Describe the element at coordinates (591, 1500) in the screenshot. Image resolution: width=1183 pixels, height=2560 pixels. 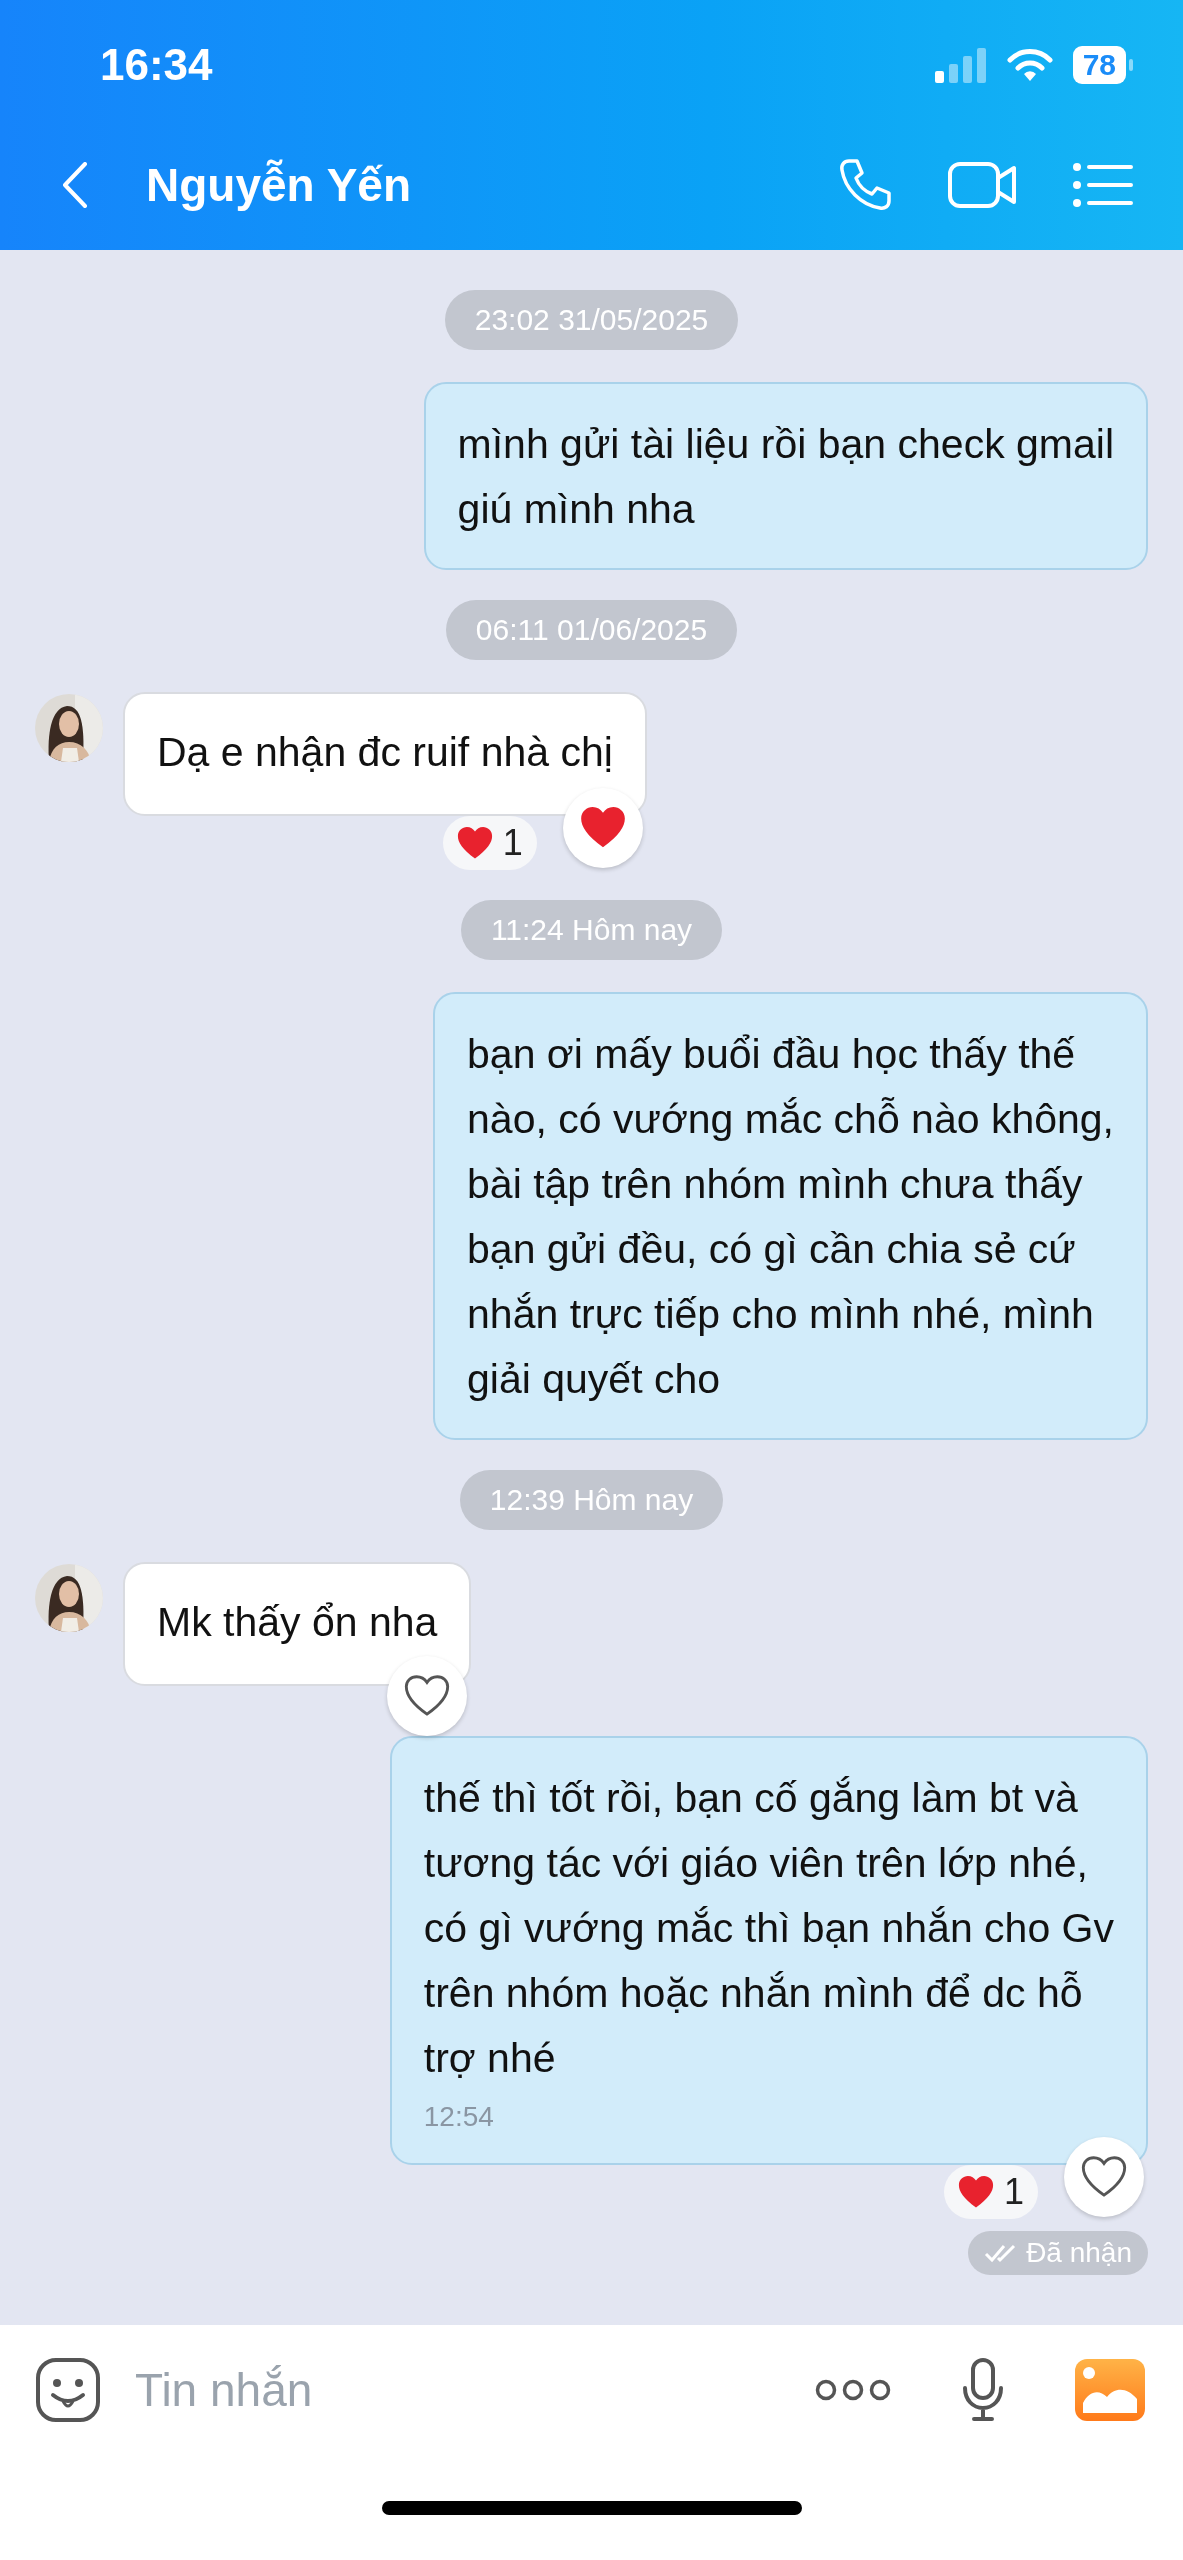
I see `date-separator: 12:39 Hôm nay` at that location.